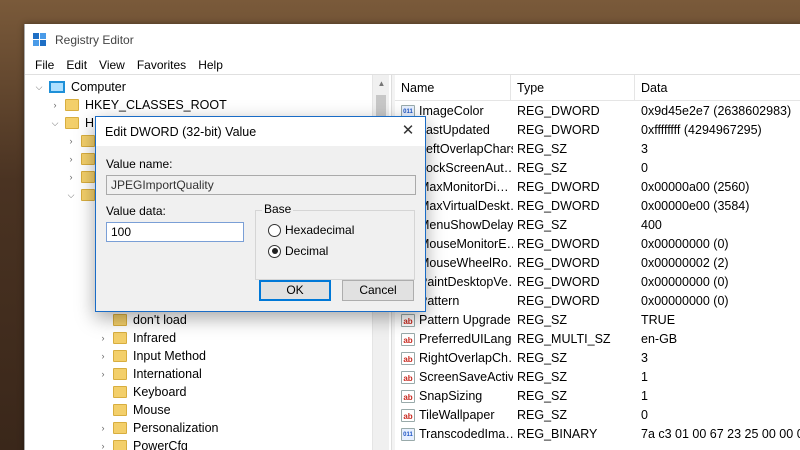  Describe the element at coordinates (149, 374) in the screenshot. I see `tree-item-international: › International` at that location.